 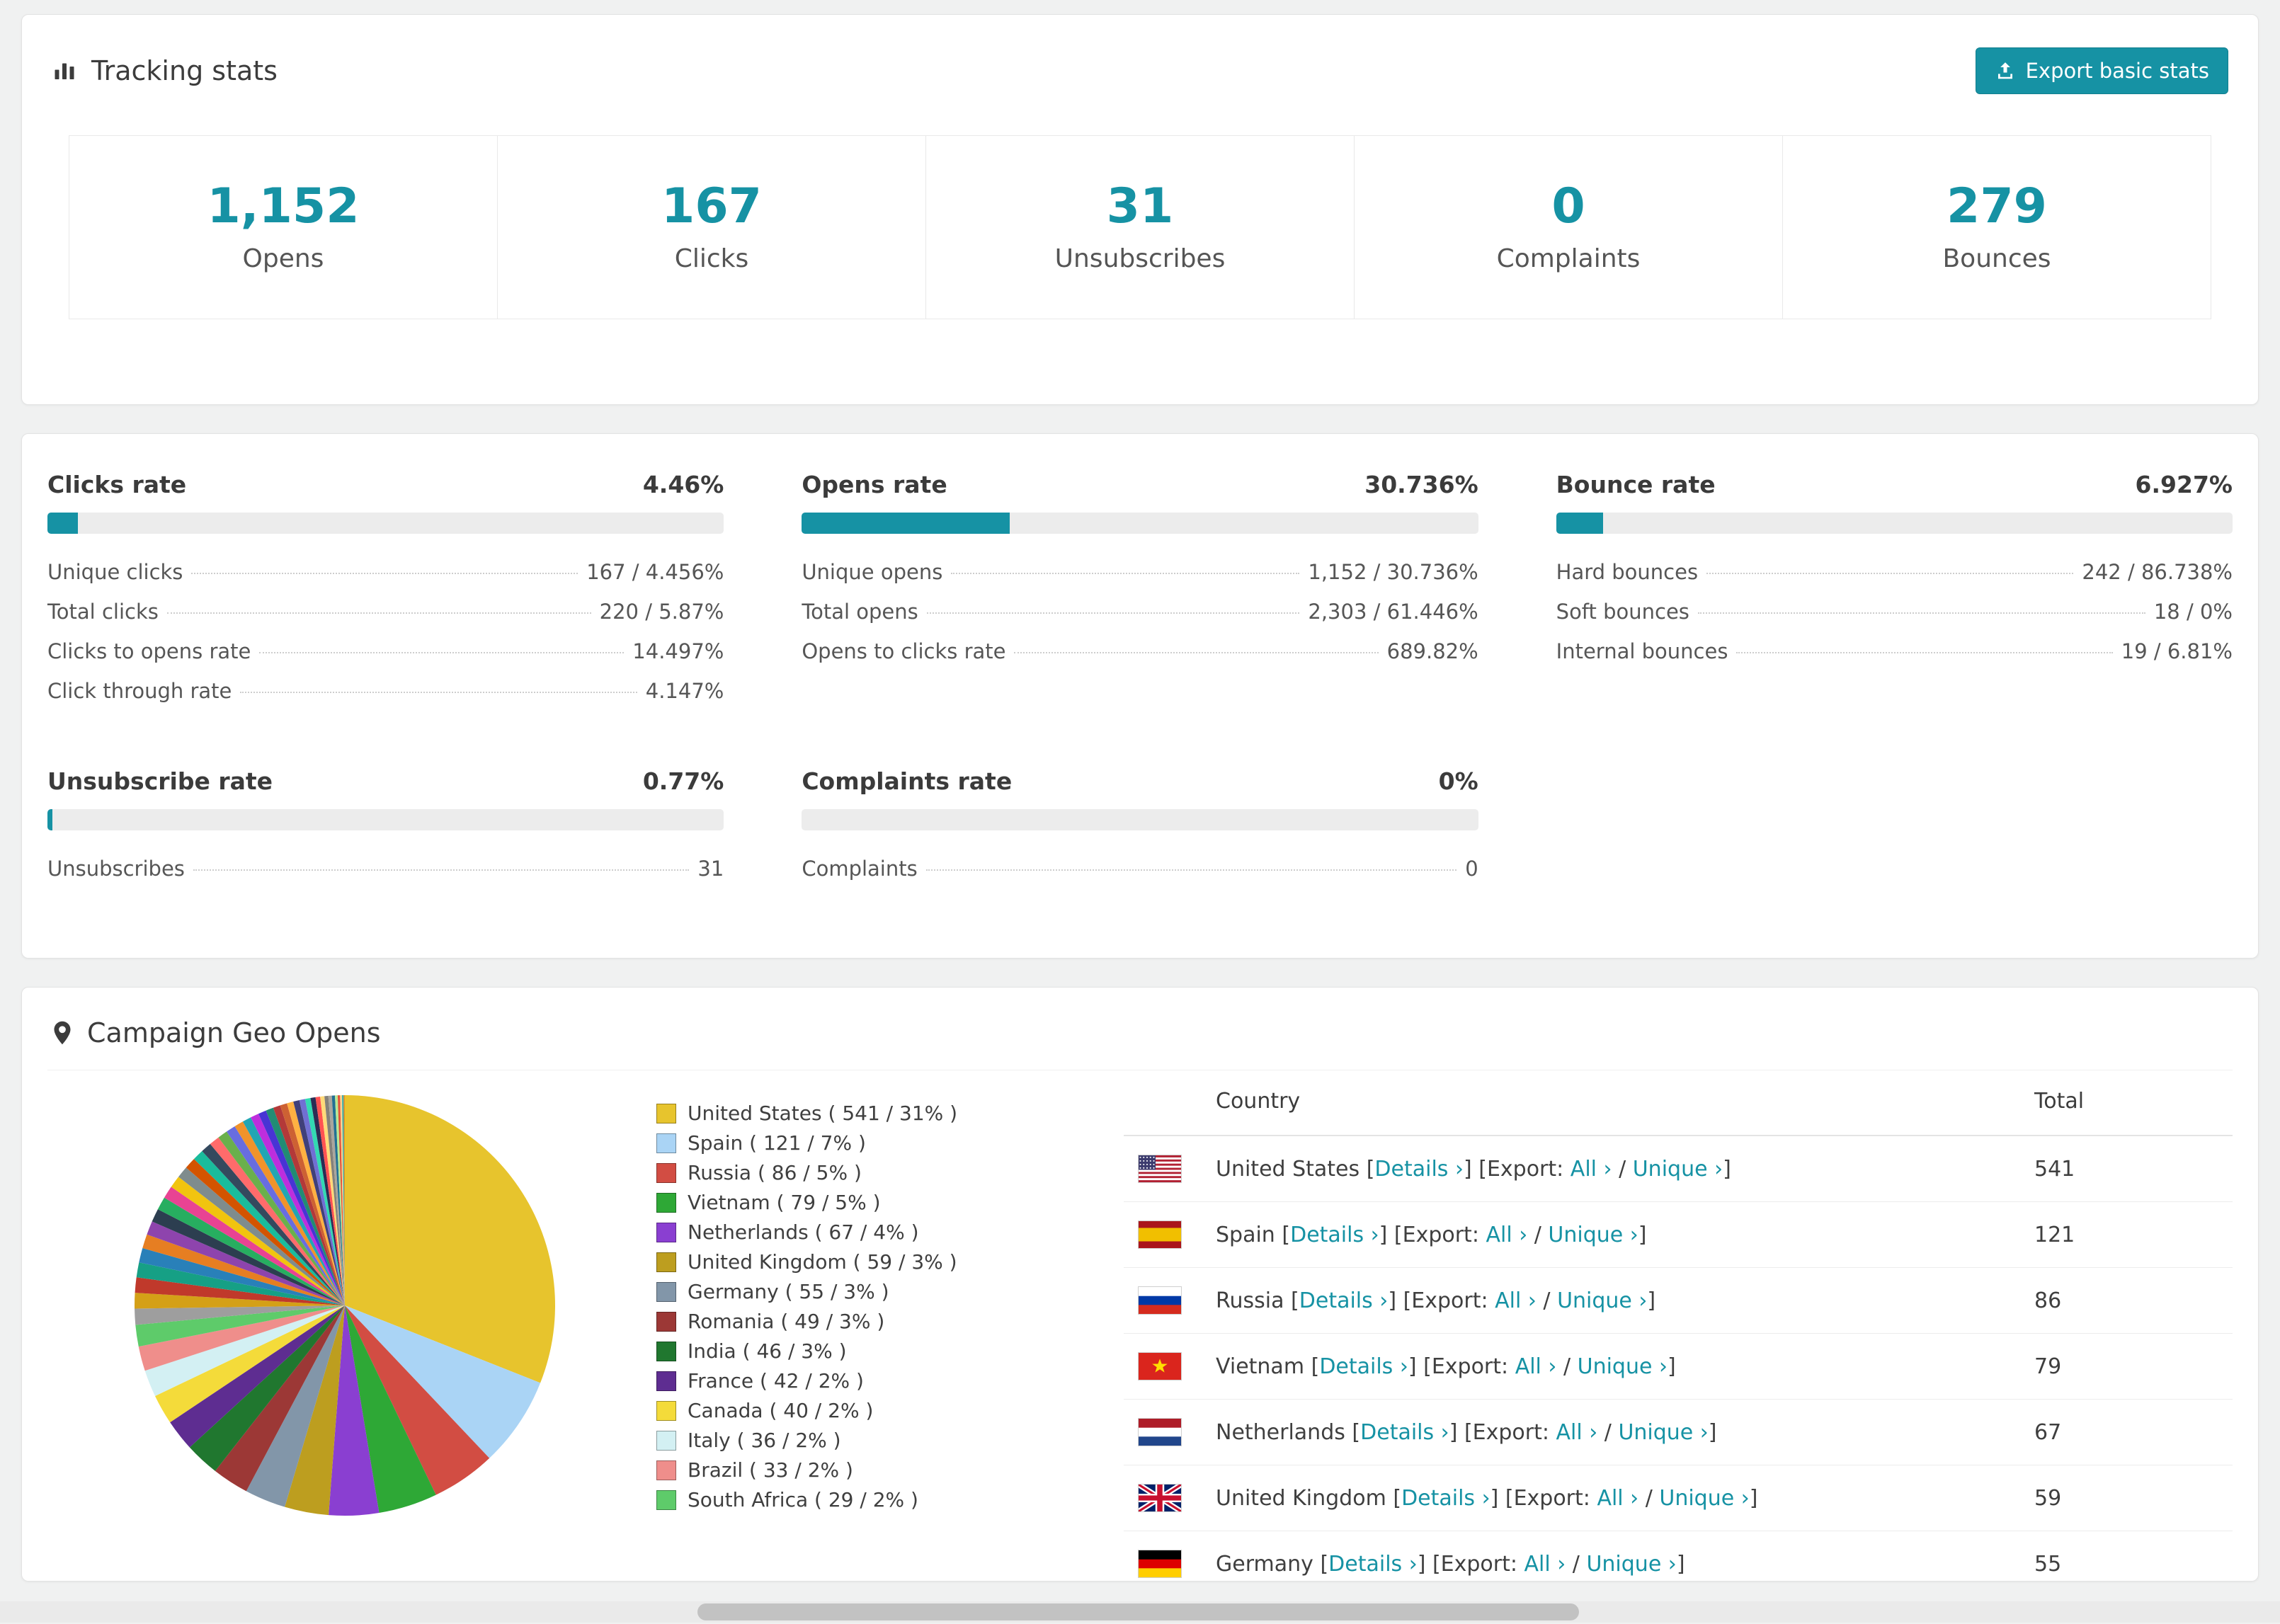 I want to click on stat-line-label: Opens to clicks rate, so click(x=904, y=651).